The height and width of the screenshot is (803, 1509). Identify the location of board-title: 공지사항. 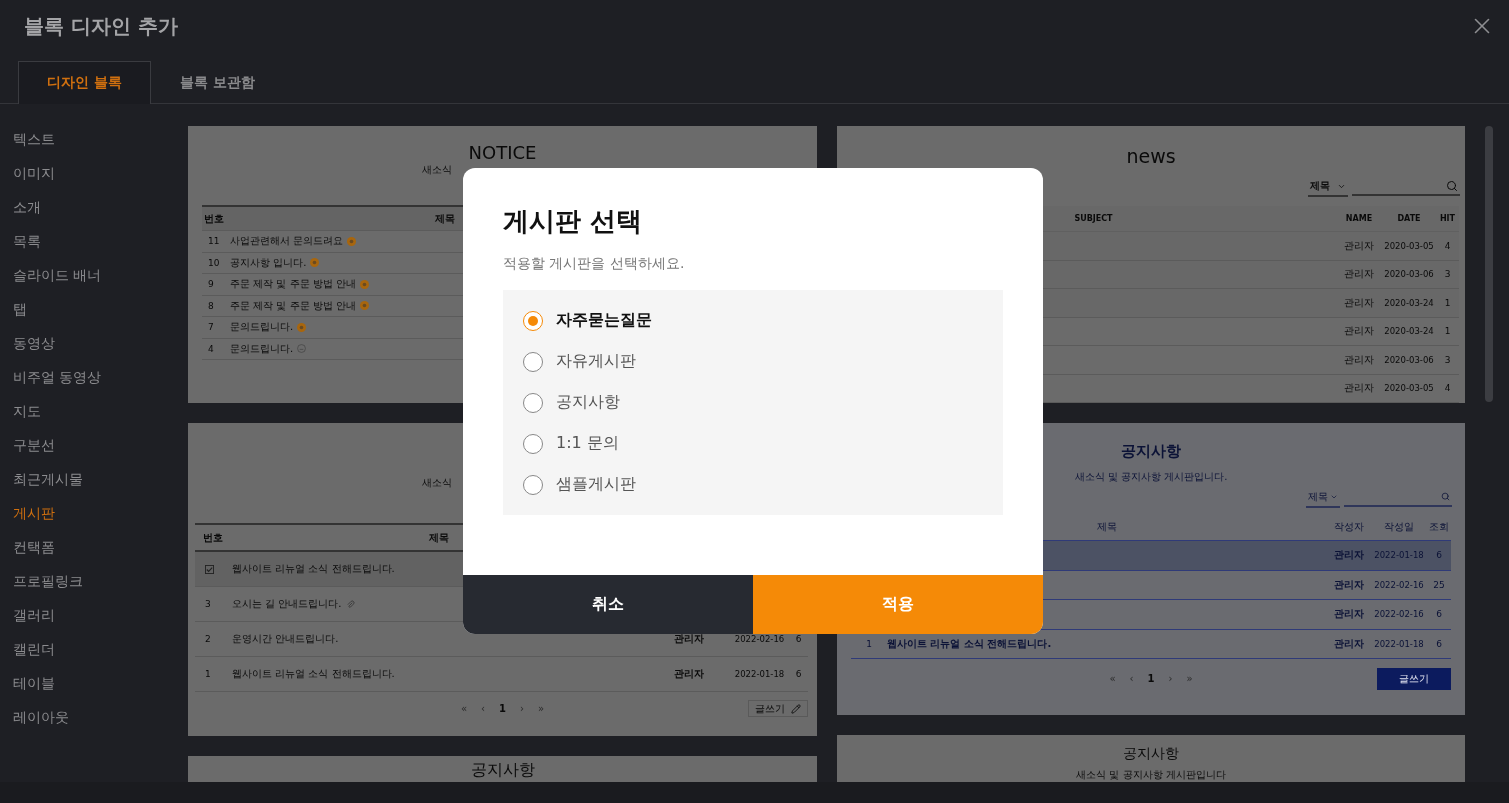
(502, 770).